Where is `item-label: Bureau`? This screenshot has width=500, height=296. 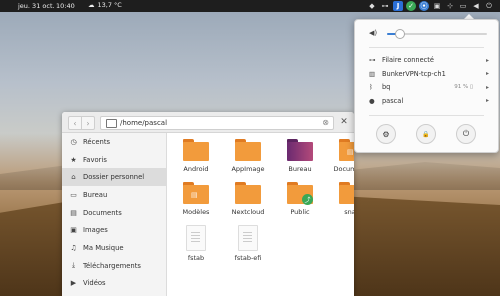
item-label: Bureau is located at coordinates (300, 169).